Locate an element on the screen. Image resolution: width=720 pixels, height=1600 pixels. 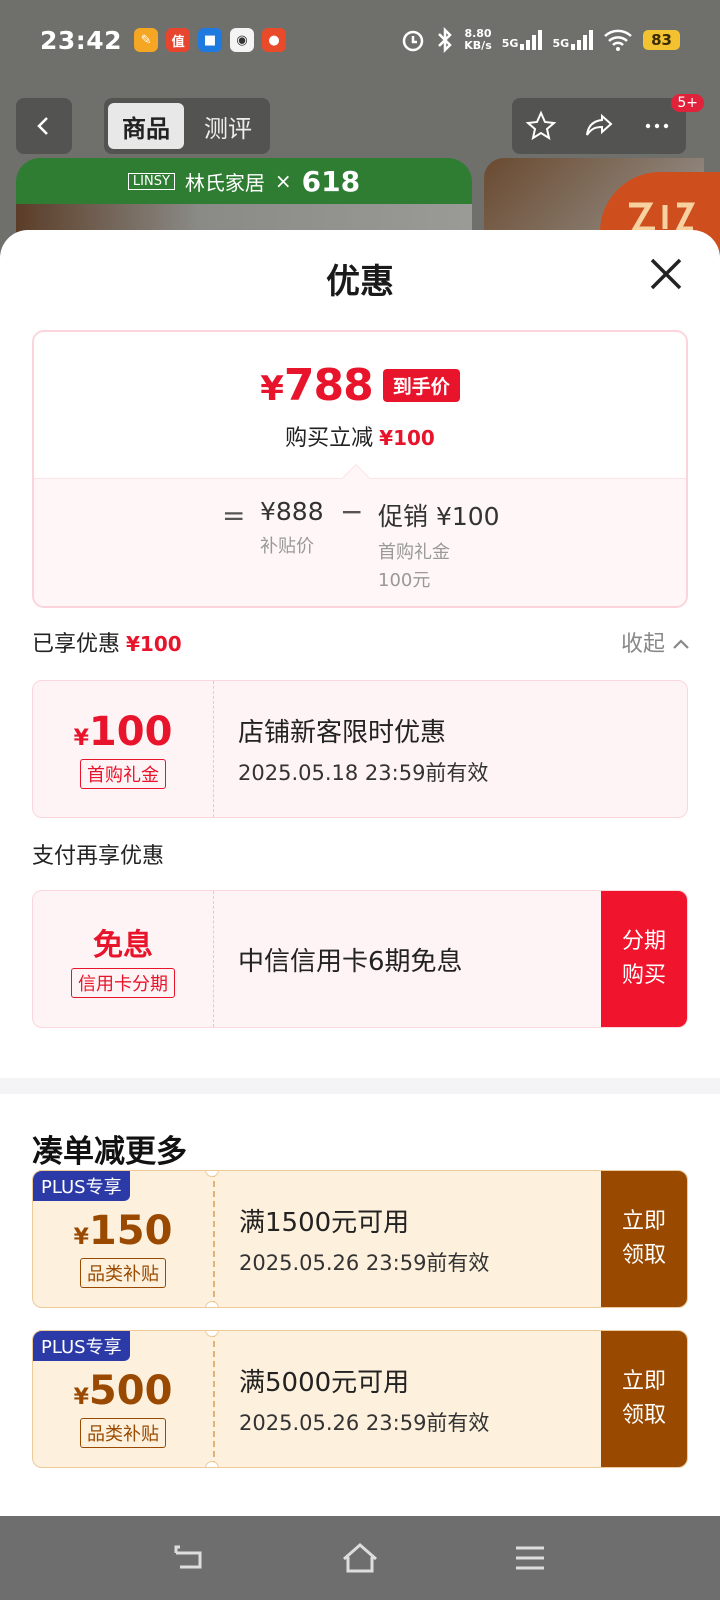
coupon-amount-block: 免息 信用卡分期 is located at coordinates (123, 959).